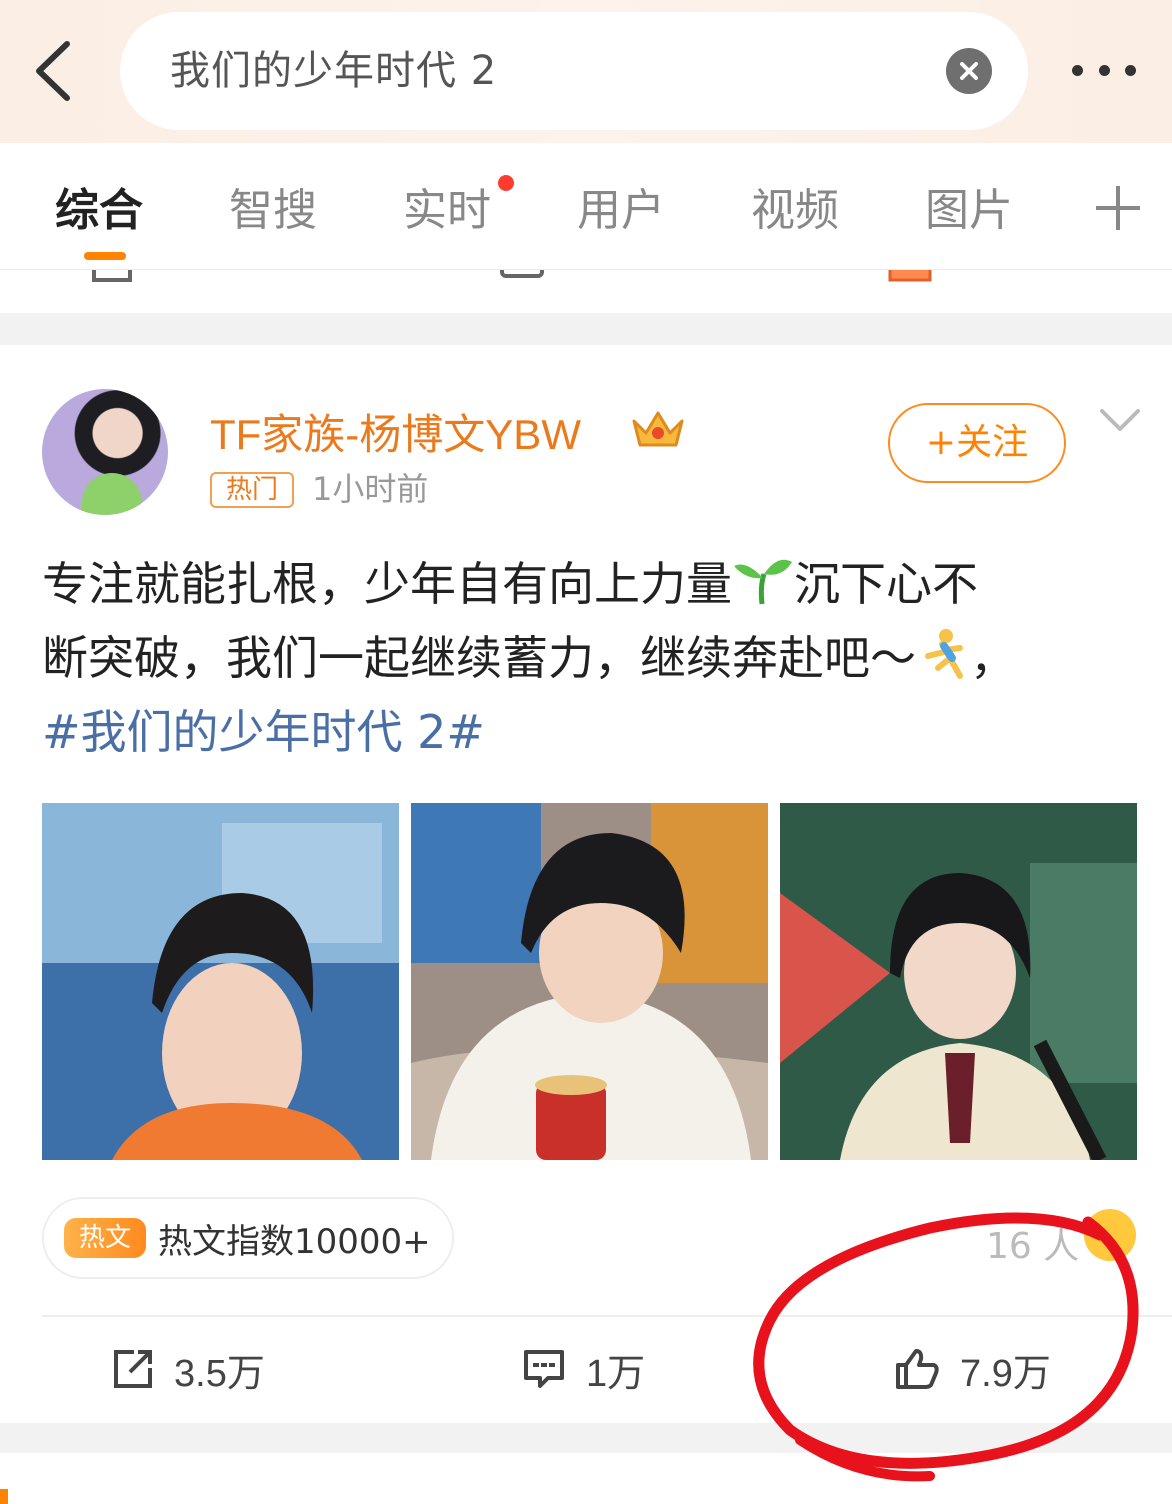 Image resolution: width=1172 pixels, height=1504 pixels. Describe the element at coordinates (252, 490) in the screenshot. I see `hot-tag: 热门` at that location.